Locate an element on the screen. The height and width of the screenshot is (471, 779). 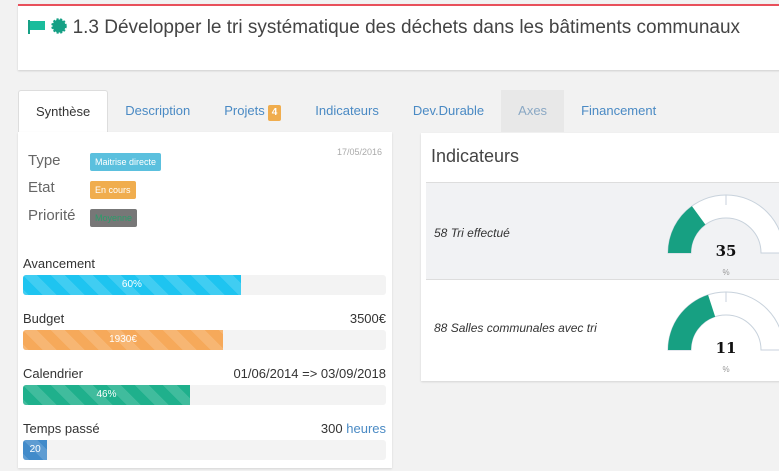
progress-1: Budget 3500€ 1930€ is located at coordinates (204, 330).